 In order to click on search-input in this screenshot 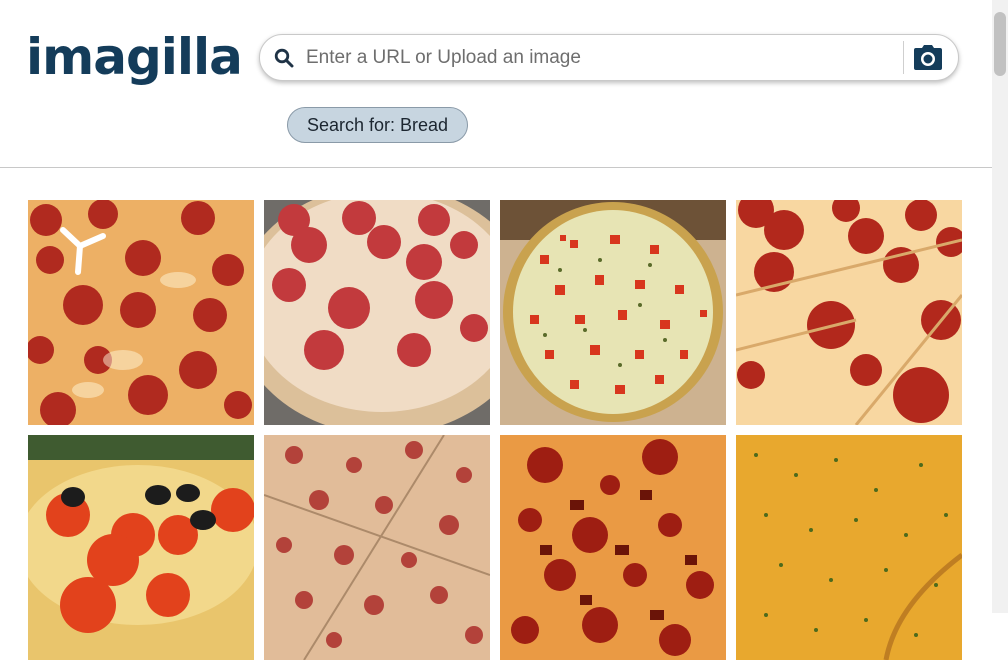, I will do `click(596, 58)`.